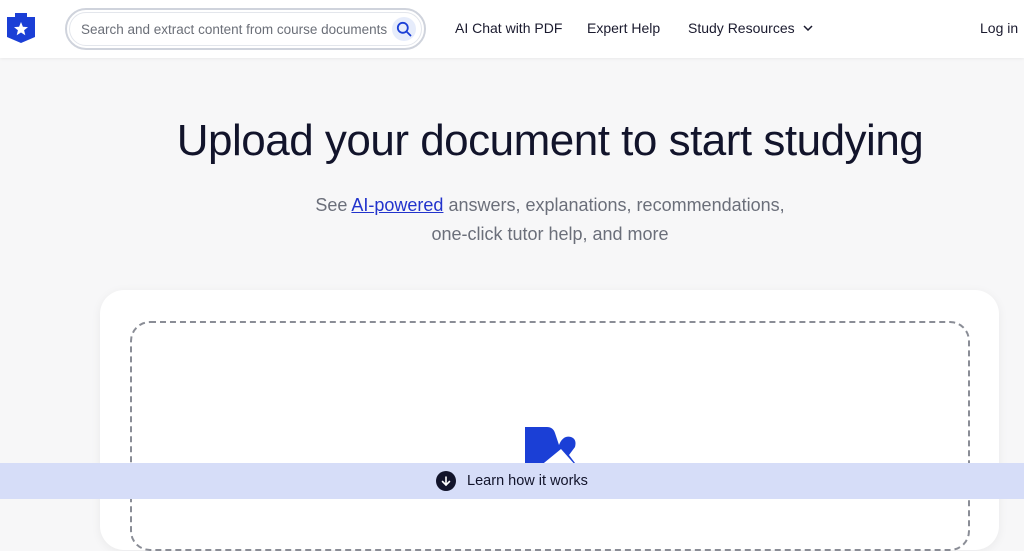 This screenshot has width=1024, height=551. What do you see at coordinates (333, 205) in the screenshot?
I see `subtitle-prefix: See` at bounding box center [333, 205].